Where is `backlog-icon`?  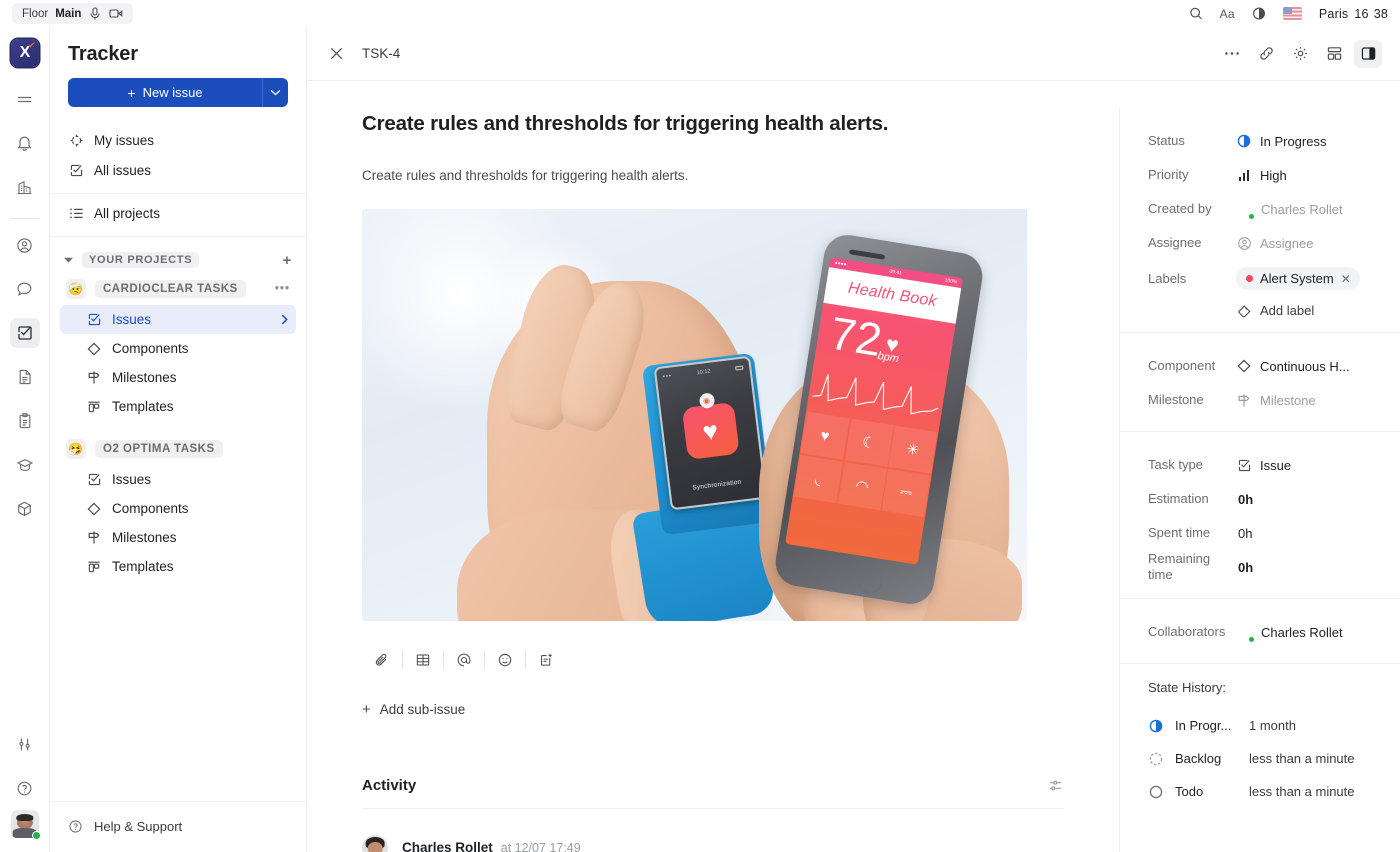
backlog-icon is located at coordinates (1156, 759).